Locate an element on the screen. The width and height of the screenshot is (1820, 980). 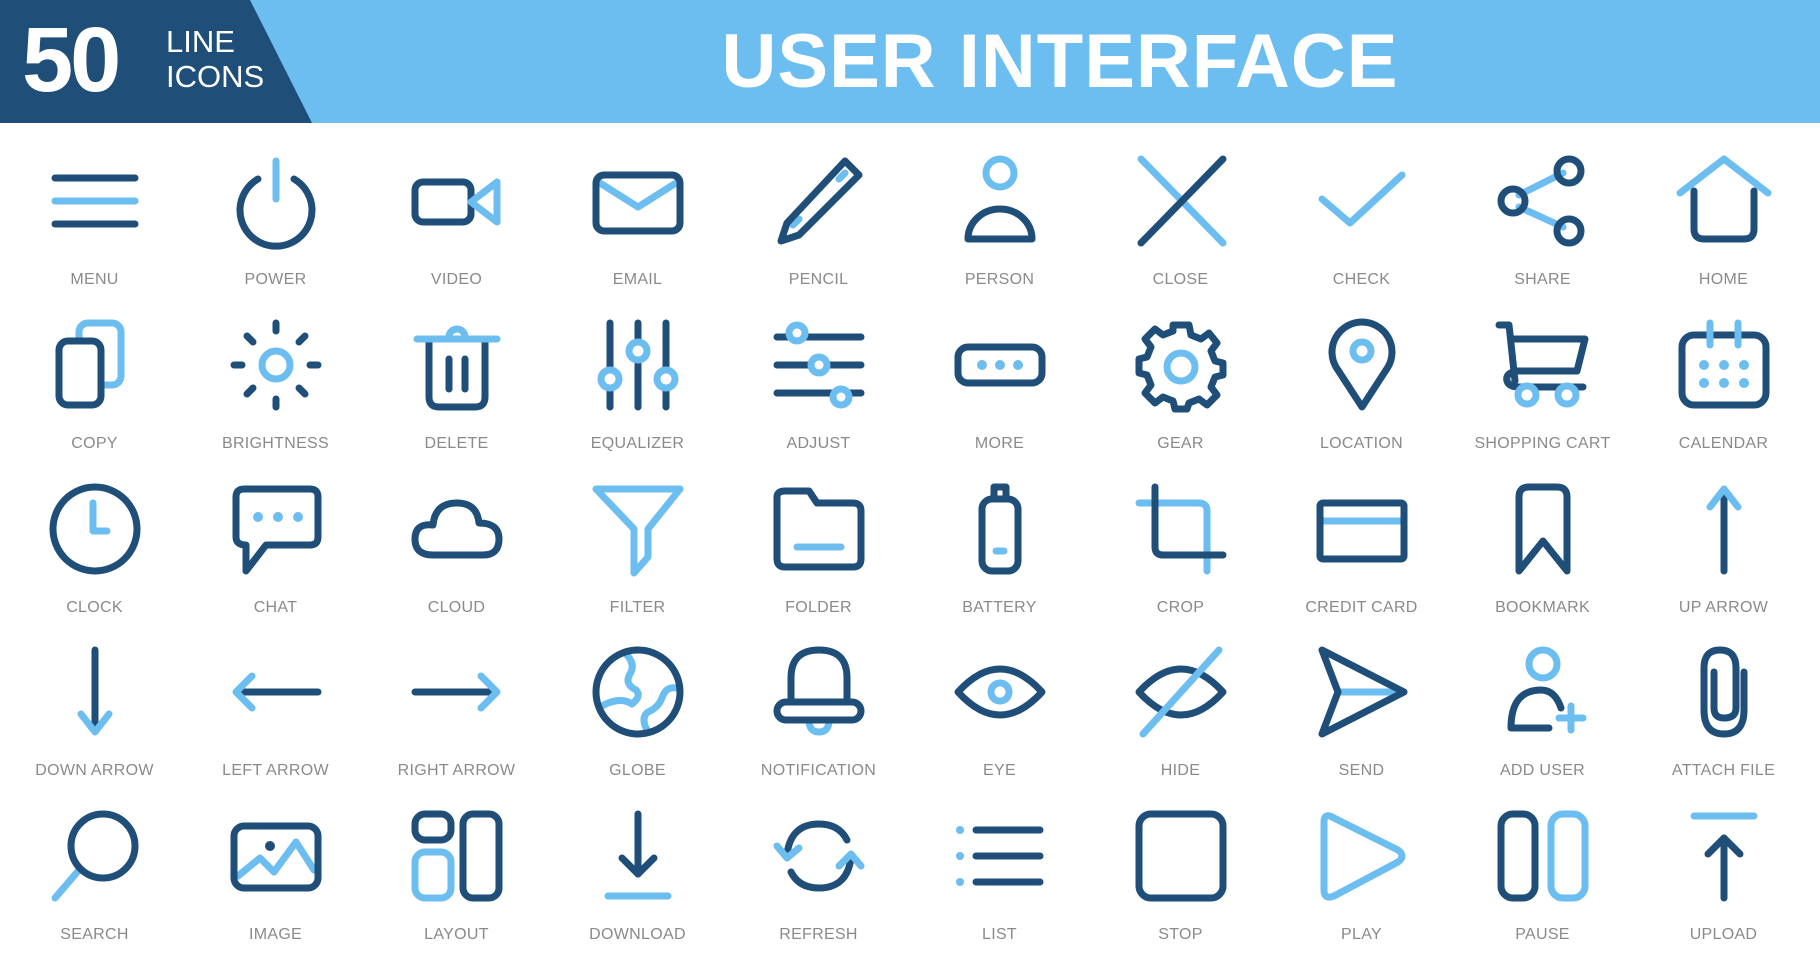
icon-cell-share: SHARE is located at coordinates (1542, 205).